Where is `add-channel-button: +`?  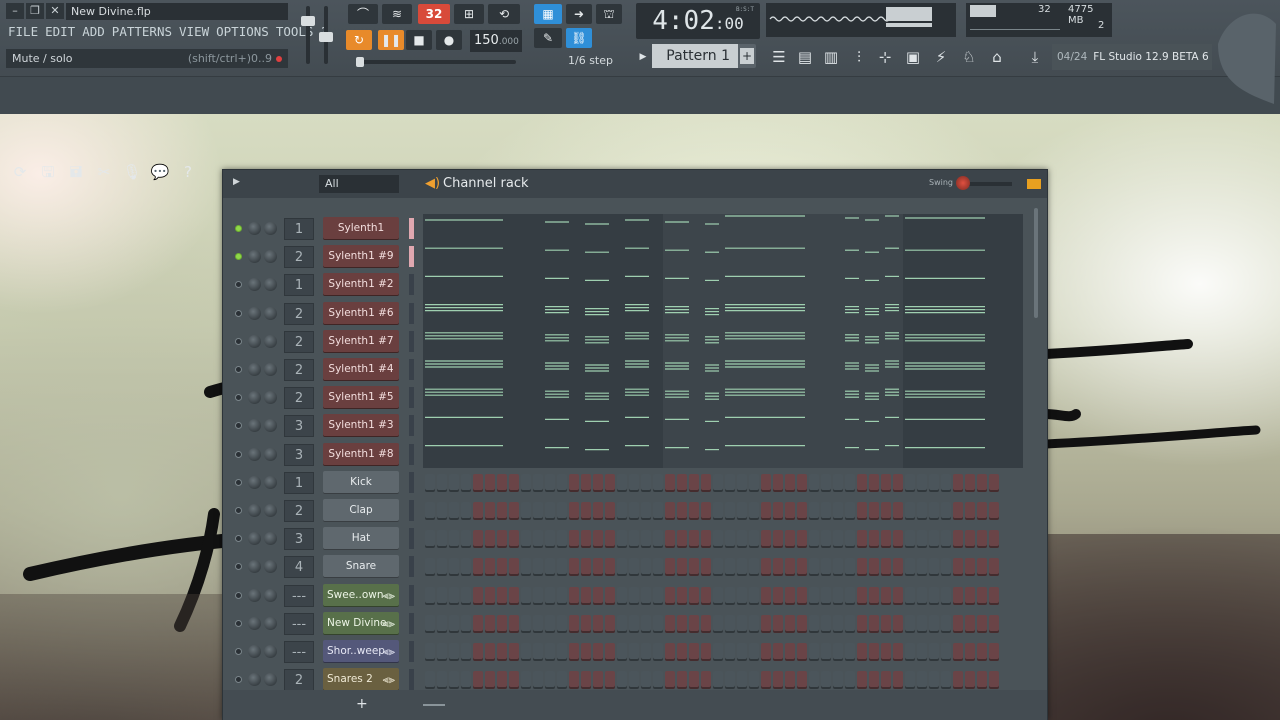 add-channel-button: + is located at coordinates (362, 704).